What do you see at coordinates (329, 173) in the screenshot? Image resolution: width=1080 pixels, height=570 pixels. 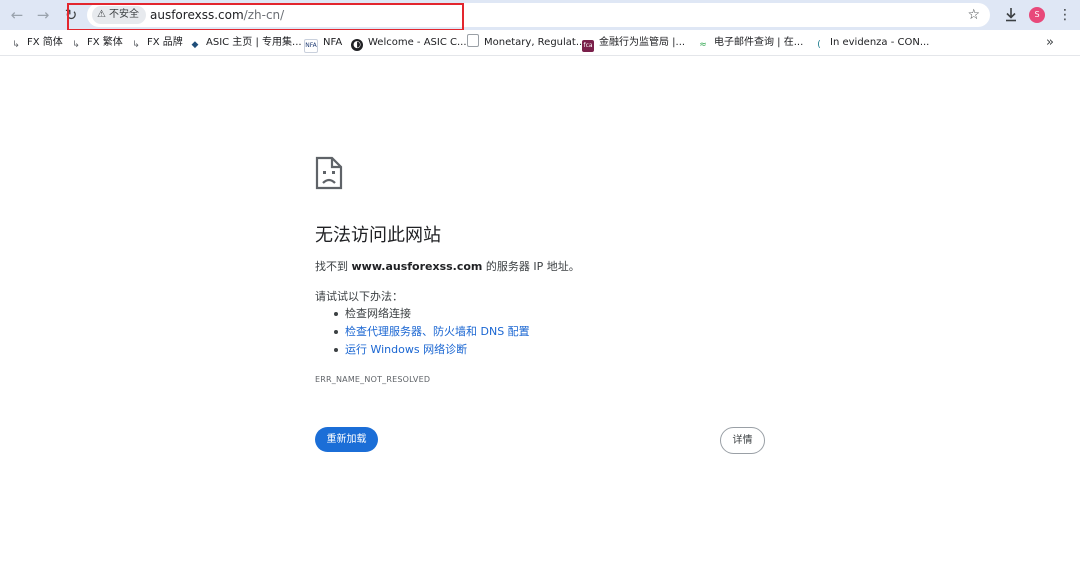 I see `sad-page-icon` at bounding box center [329, 173].